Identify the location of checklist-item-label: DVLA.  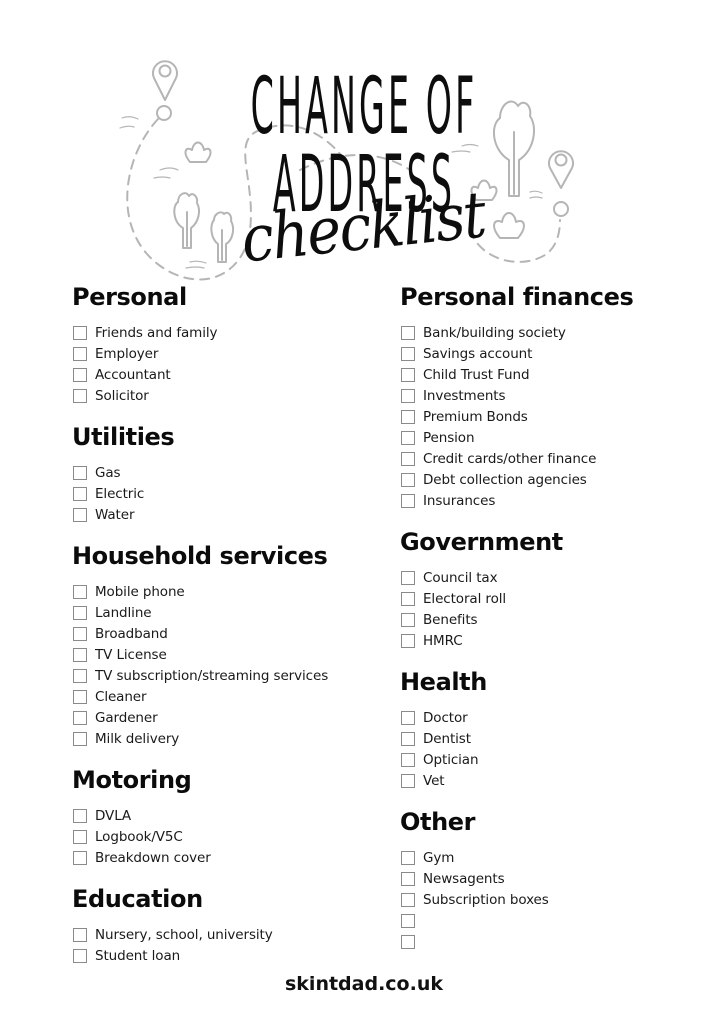
(113, 815).